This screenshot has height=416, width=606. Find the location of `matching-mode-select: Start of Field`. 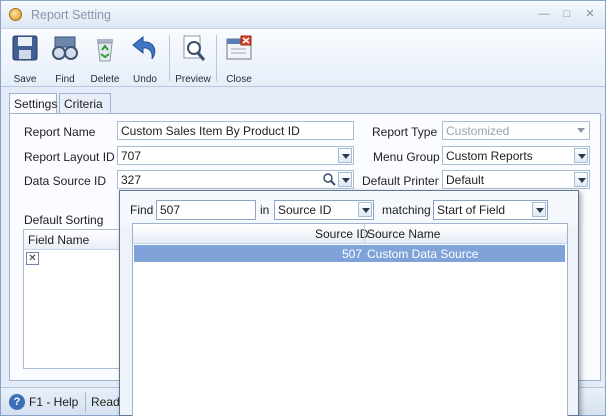

matching-mode-select: Start of Field is located at coordinates (490, 210).